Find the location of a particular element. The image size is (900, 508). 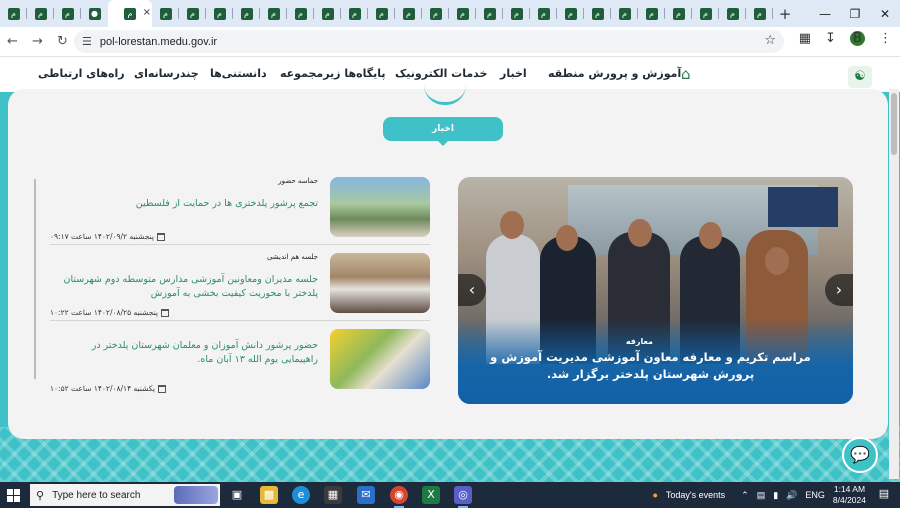

minimize-button: — is located at coordinates (825, 13).